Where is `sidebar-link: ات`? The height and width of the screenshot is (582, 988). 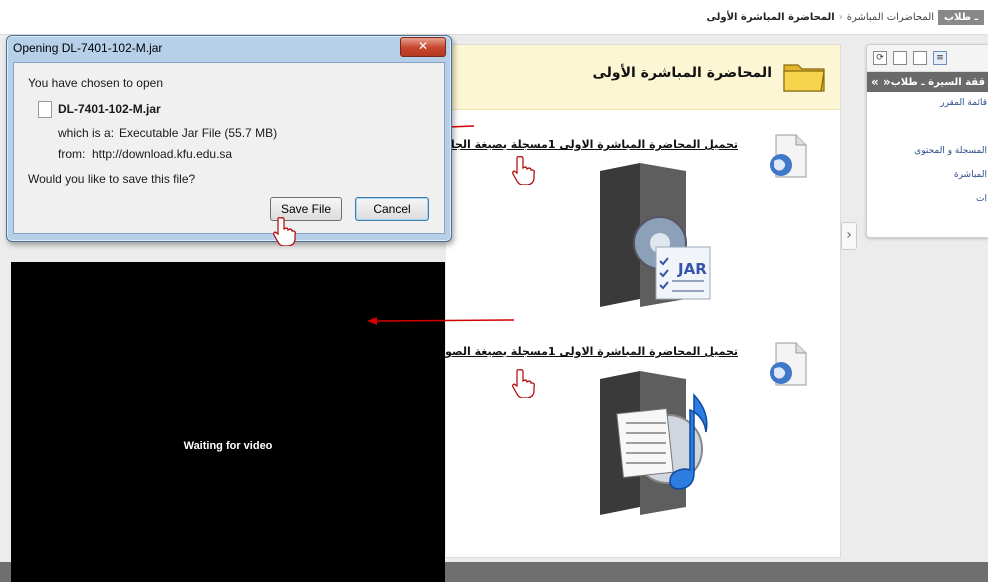
sidebar-link: ات is located at coordinates (928, 204).